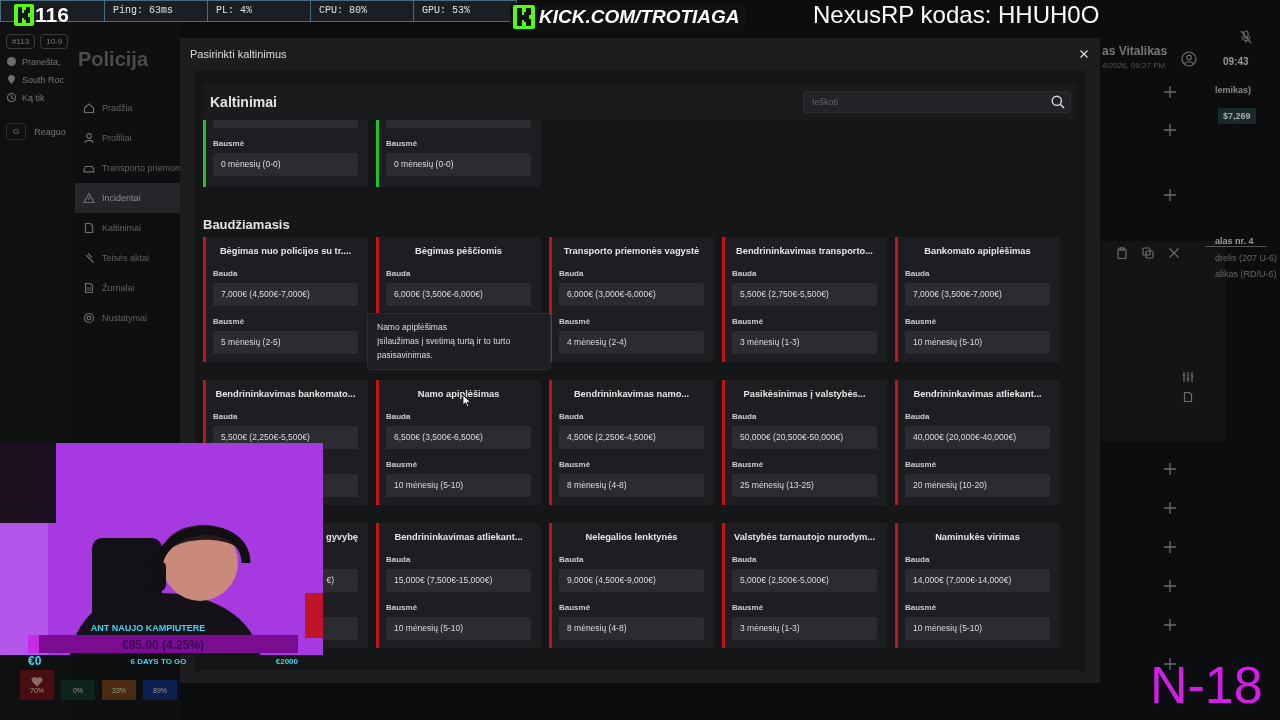 This screenshot has height=720, width=1280. What do you see at coordinates (1246, 274) in the screenshot?
I see `report-line: alikas (RD/U-6)` at bounding box center [1246, 274].